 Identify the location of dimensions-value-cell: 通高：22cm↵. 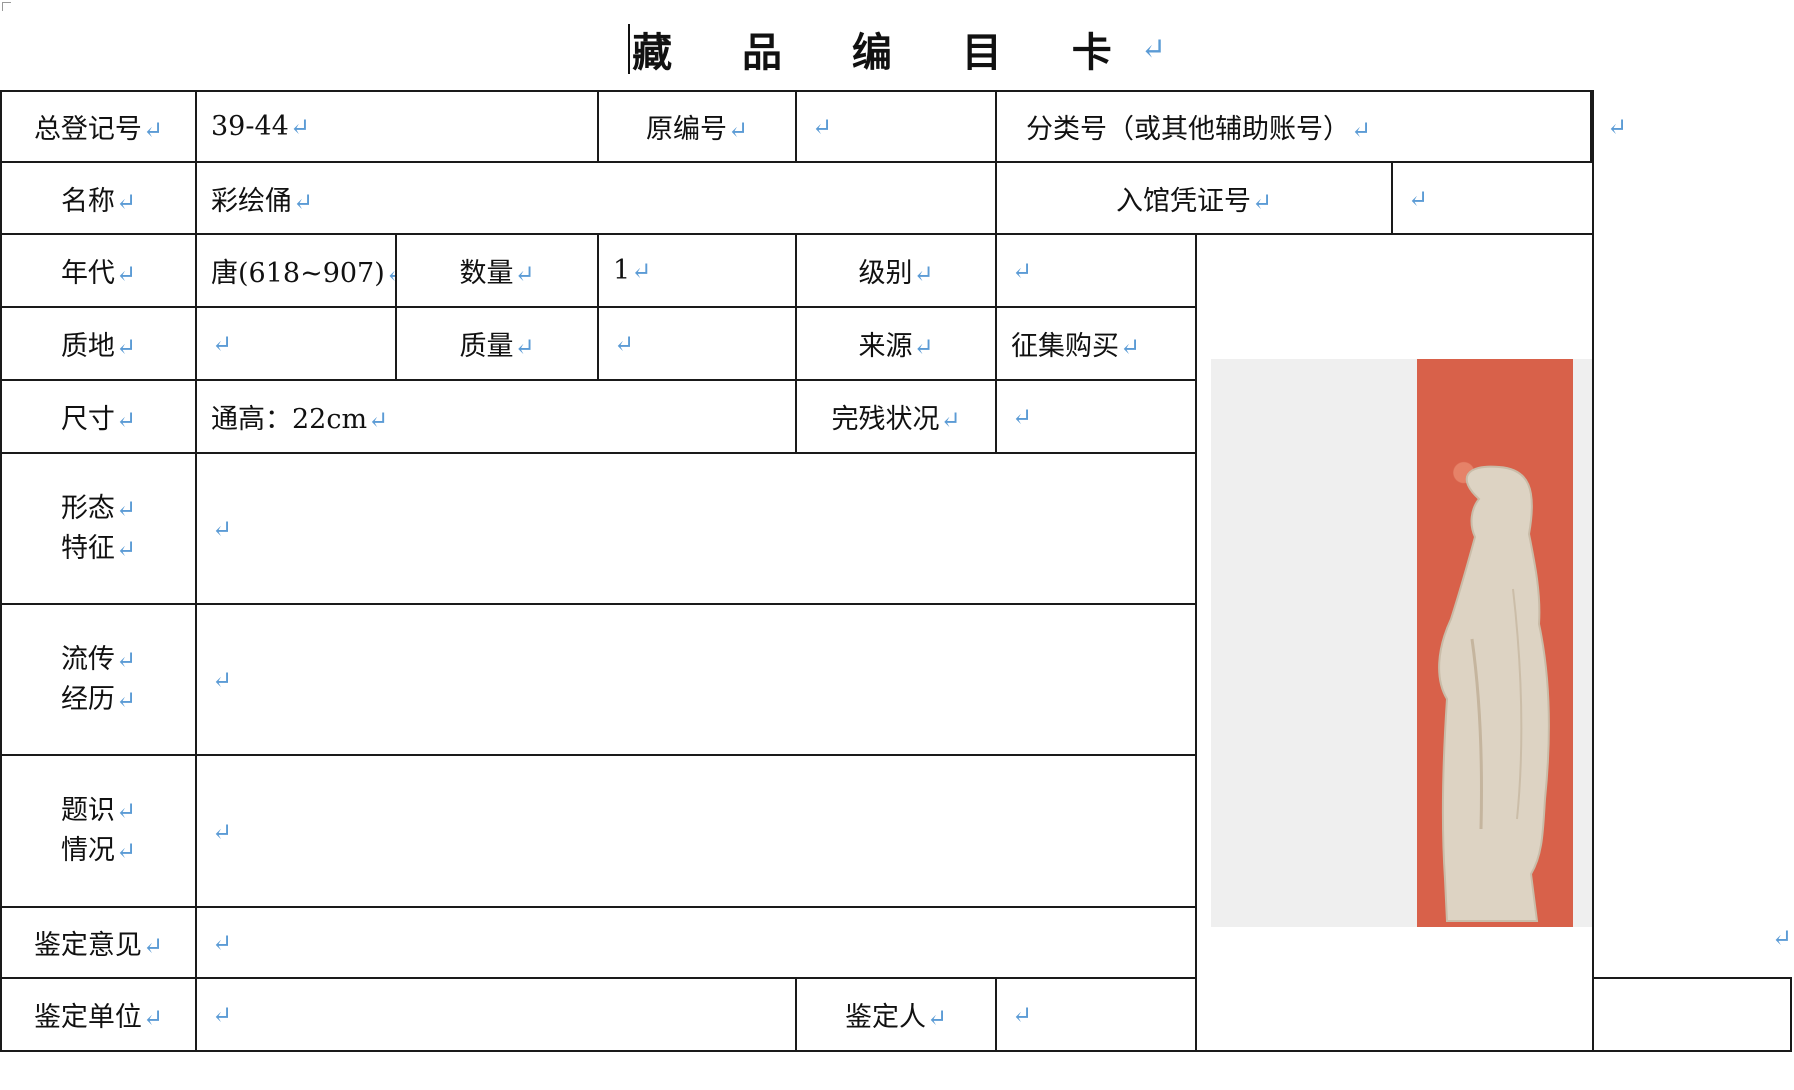
(496, 416).